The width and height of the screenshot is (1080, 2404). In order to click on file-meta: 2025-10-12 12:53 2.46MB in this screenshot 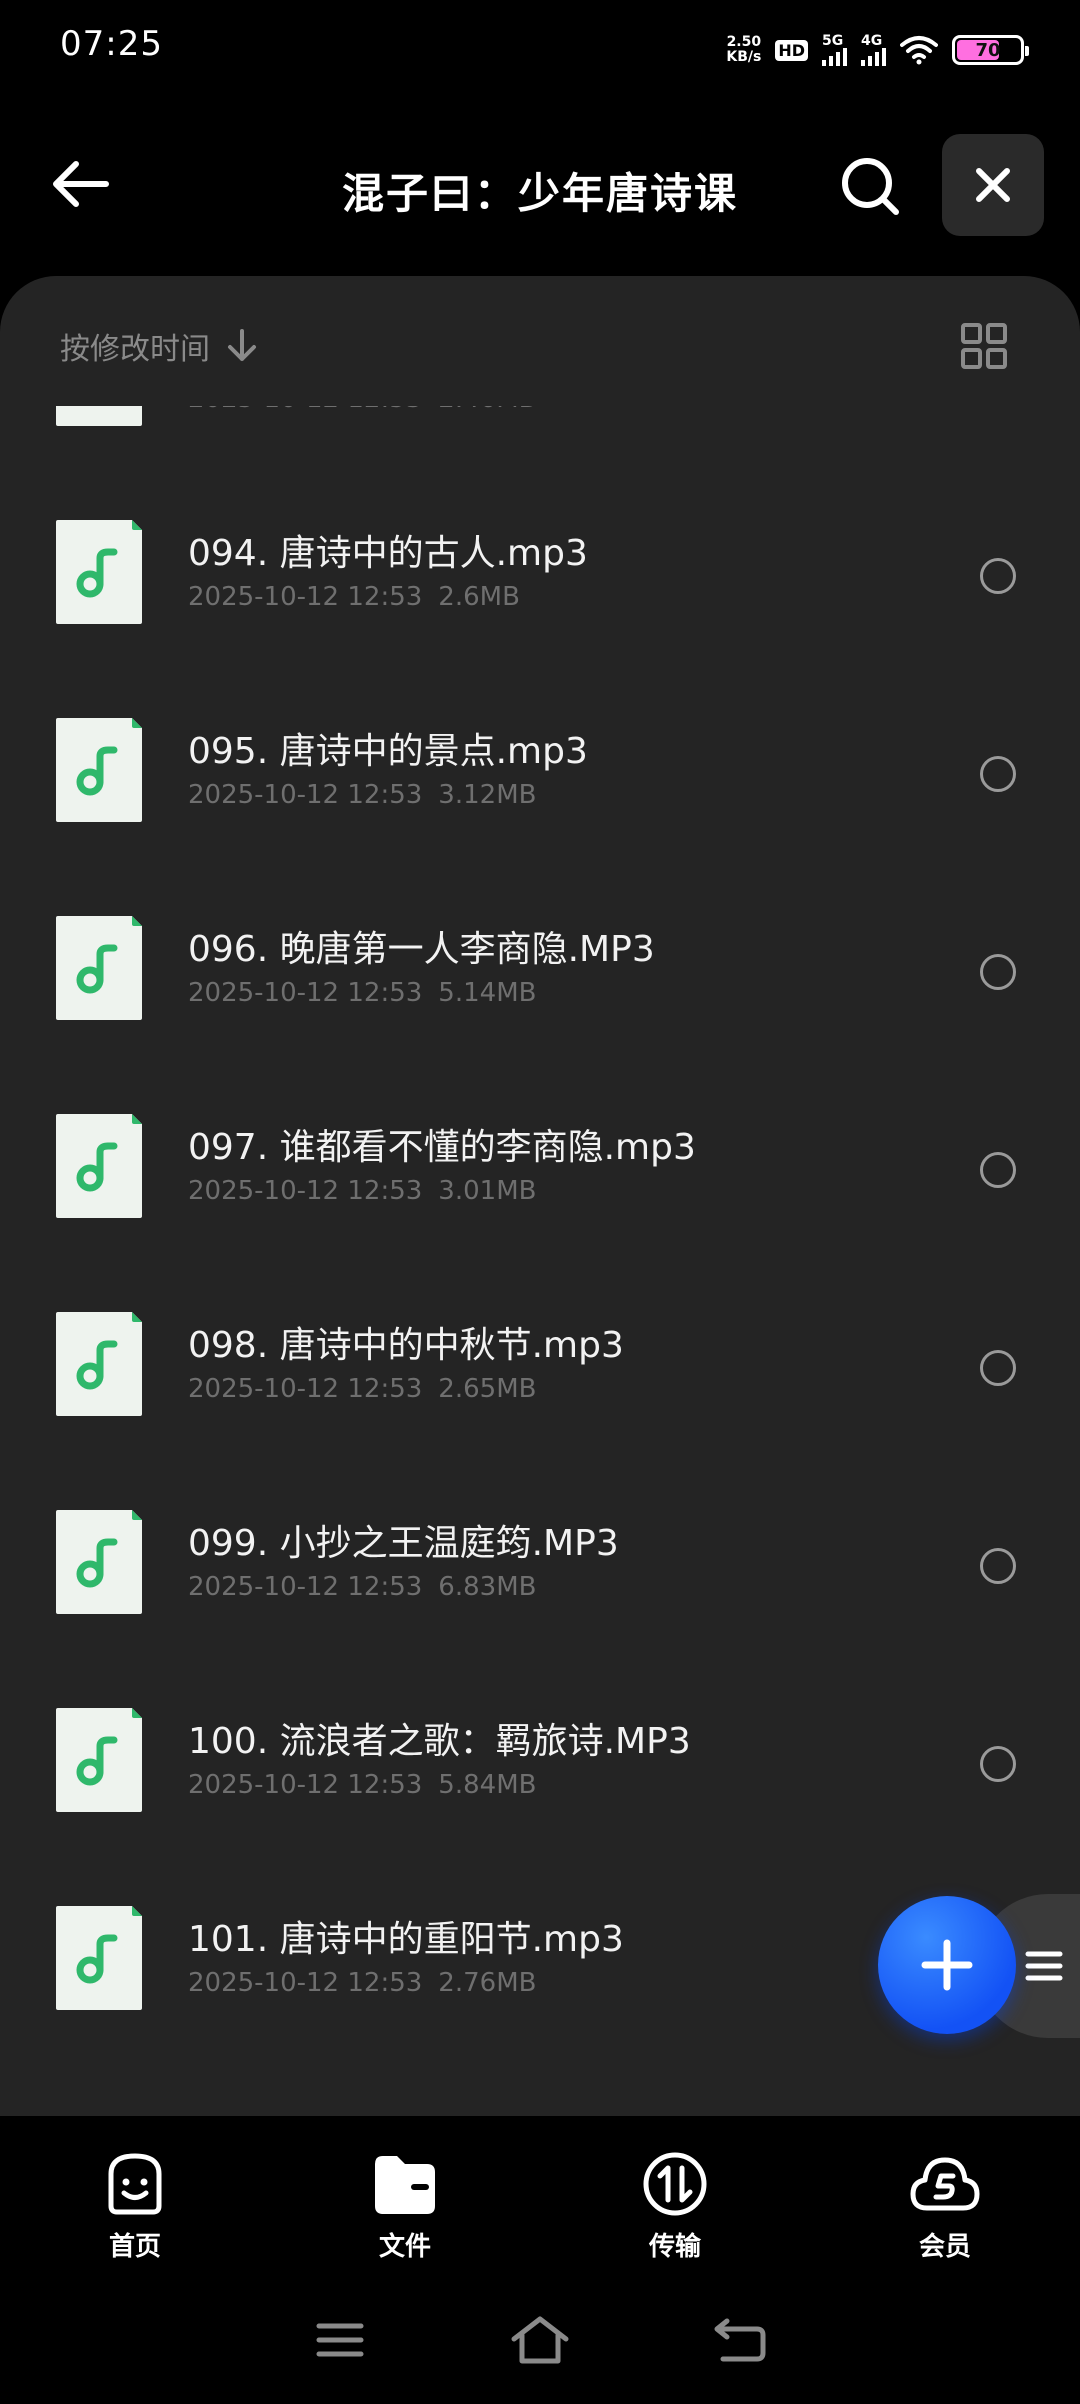, I will do `click(362, 410)`.